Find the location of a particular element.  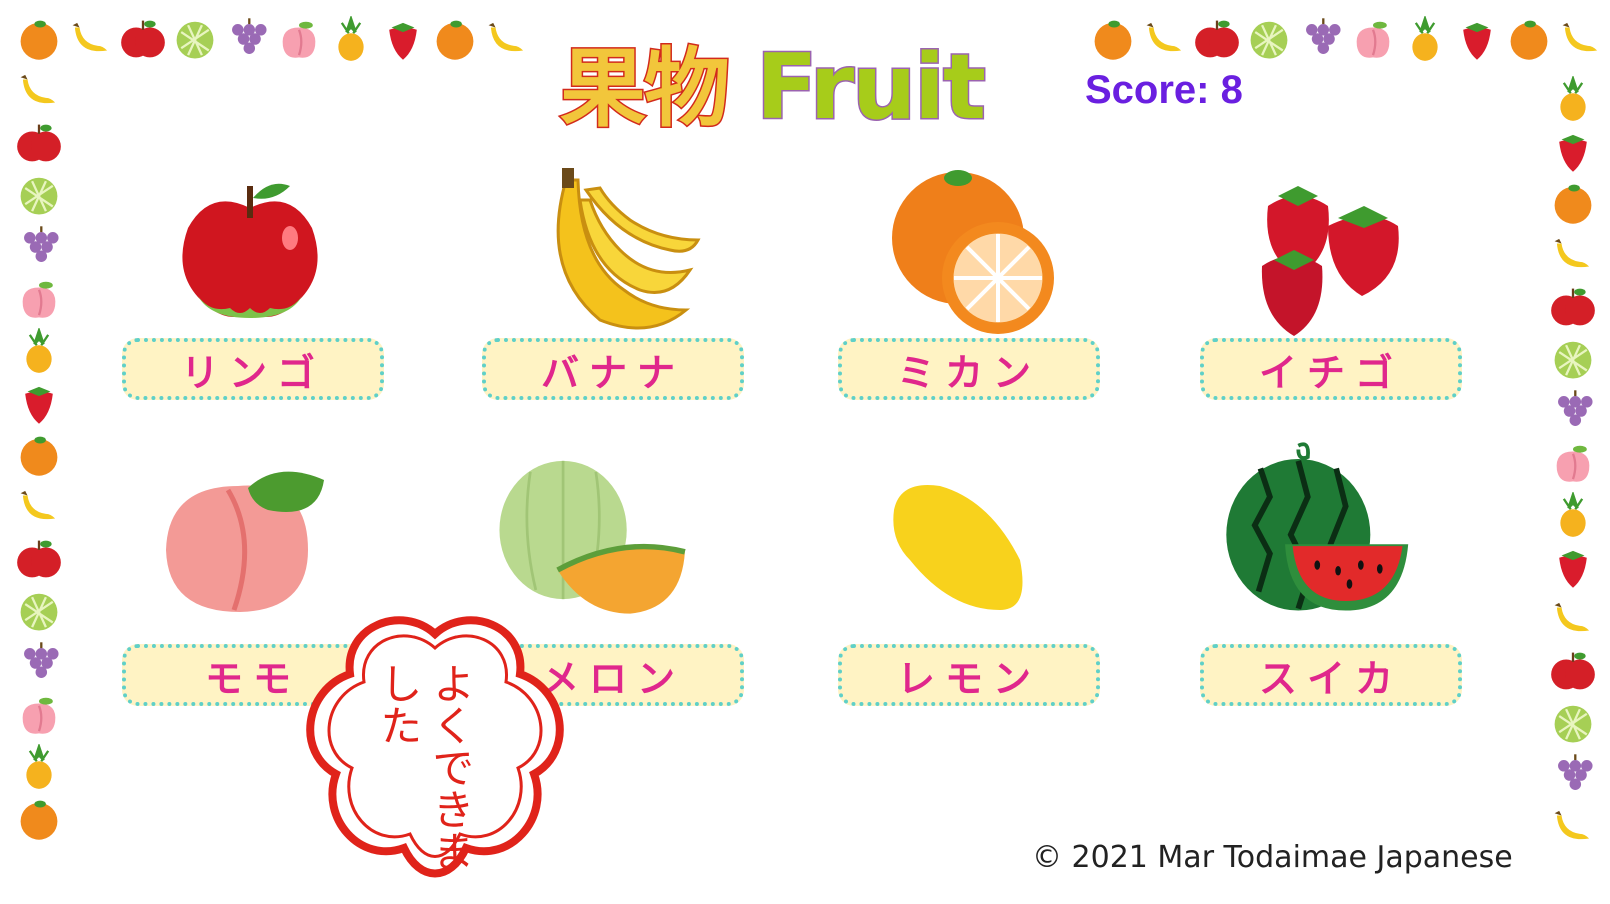

answer-card-remon: レモン is located at coordinates (969, 675).